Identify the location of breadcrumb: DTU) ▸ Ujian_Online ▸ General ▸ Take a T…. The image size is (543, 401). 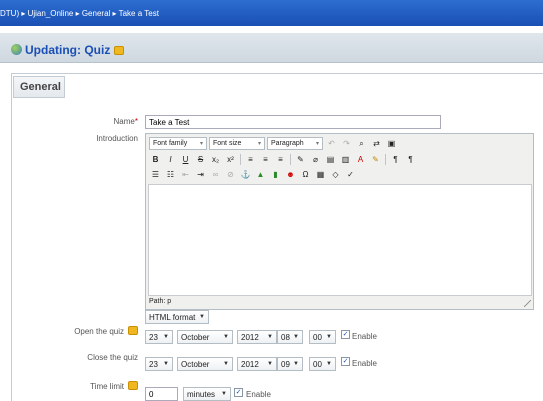
(79, 13).